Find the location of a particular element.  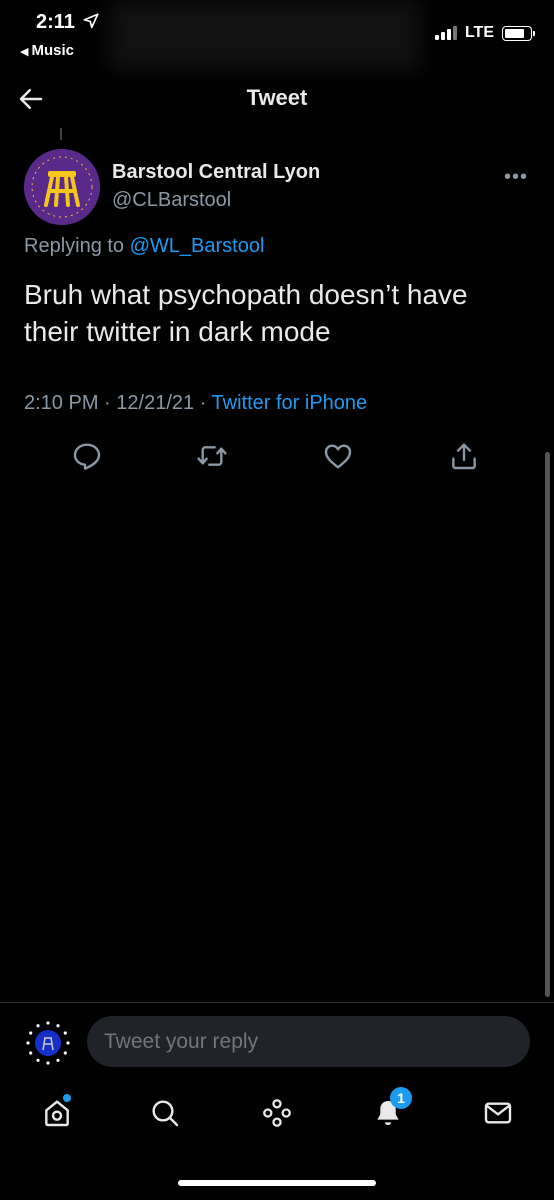

replying-to-line: Replying to @WL_Barstool is located at coordinates (144, 246).